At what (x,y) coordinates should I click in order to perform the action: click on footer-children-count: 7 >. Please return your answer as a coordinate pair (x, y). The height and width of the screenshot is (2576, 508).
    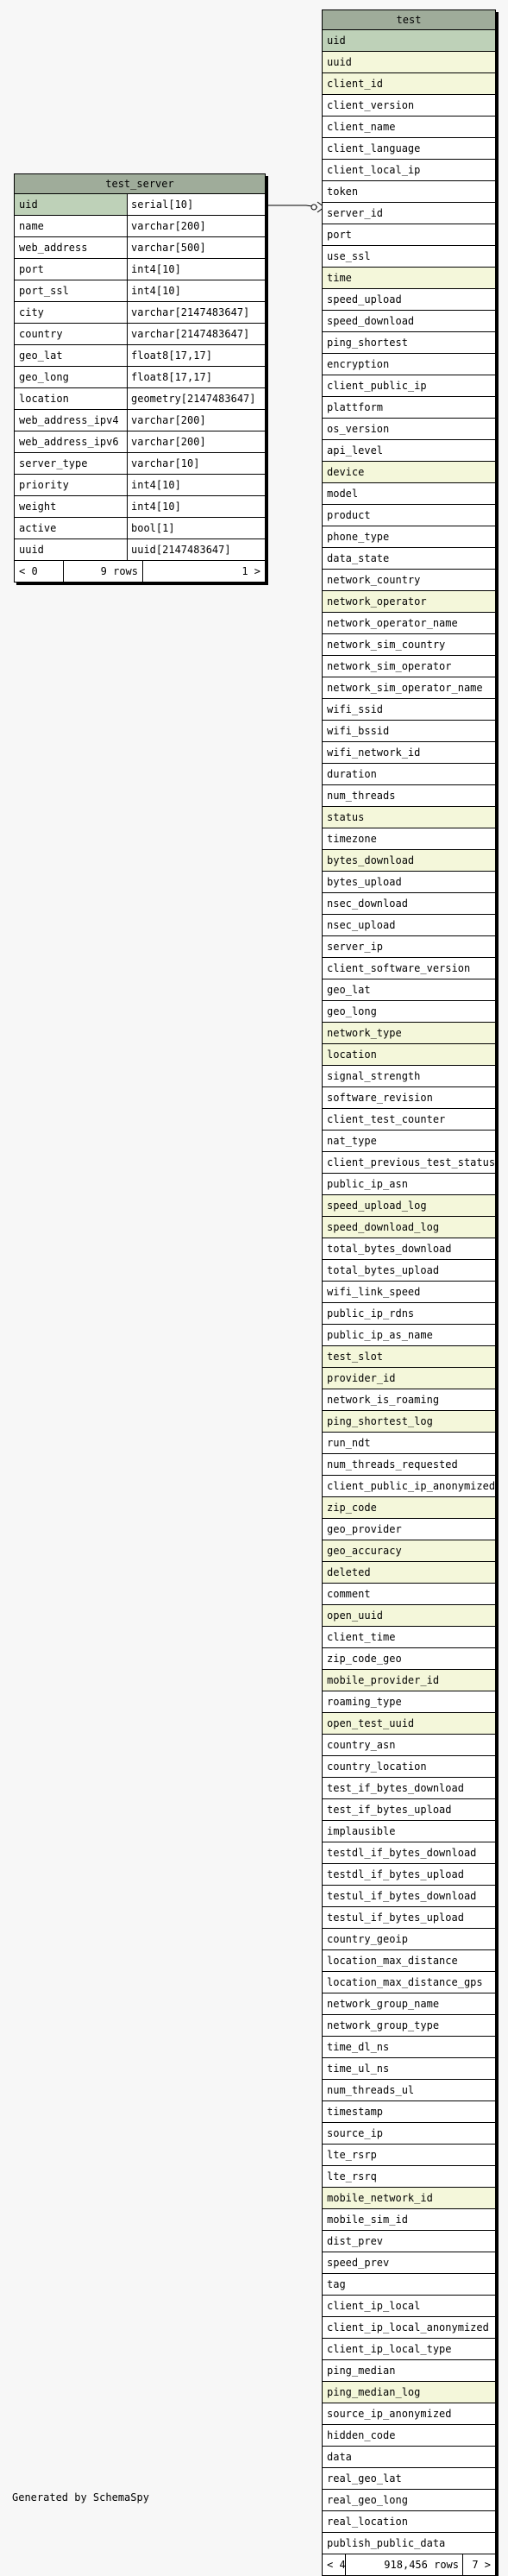
    Looking at the image, I should click on (481, 2565).